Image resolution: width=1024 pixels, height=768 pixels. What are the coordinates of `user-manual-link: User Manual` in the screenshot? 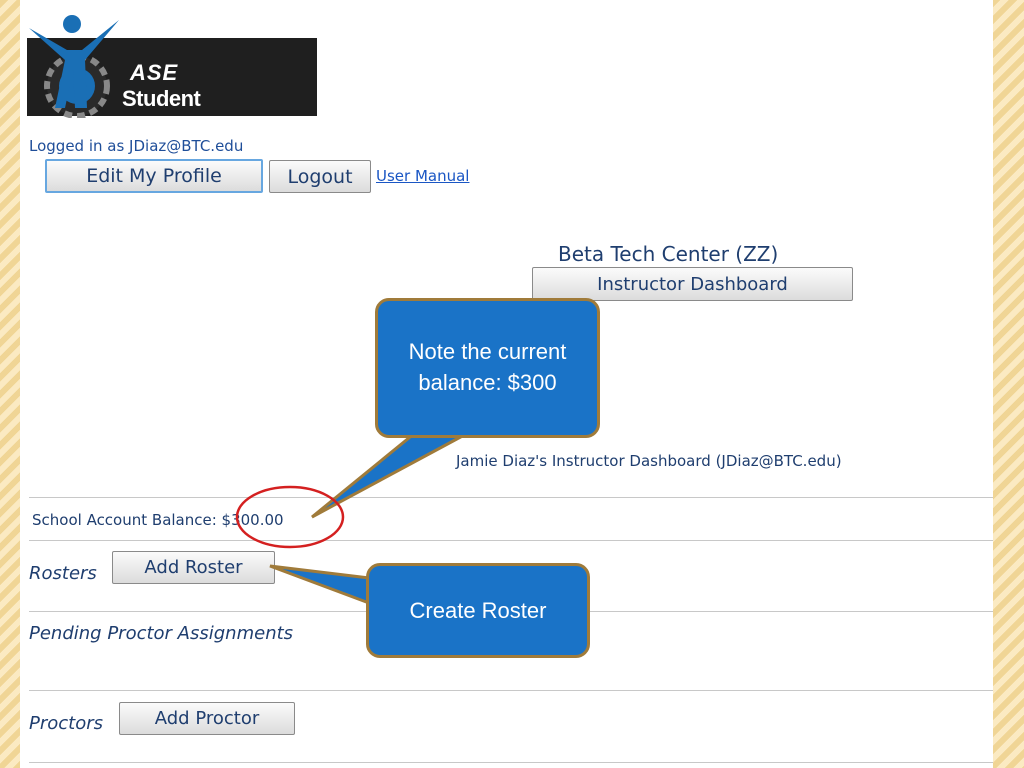 It's located at (422, 176).